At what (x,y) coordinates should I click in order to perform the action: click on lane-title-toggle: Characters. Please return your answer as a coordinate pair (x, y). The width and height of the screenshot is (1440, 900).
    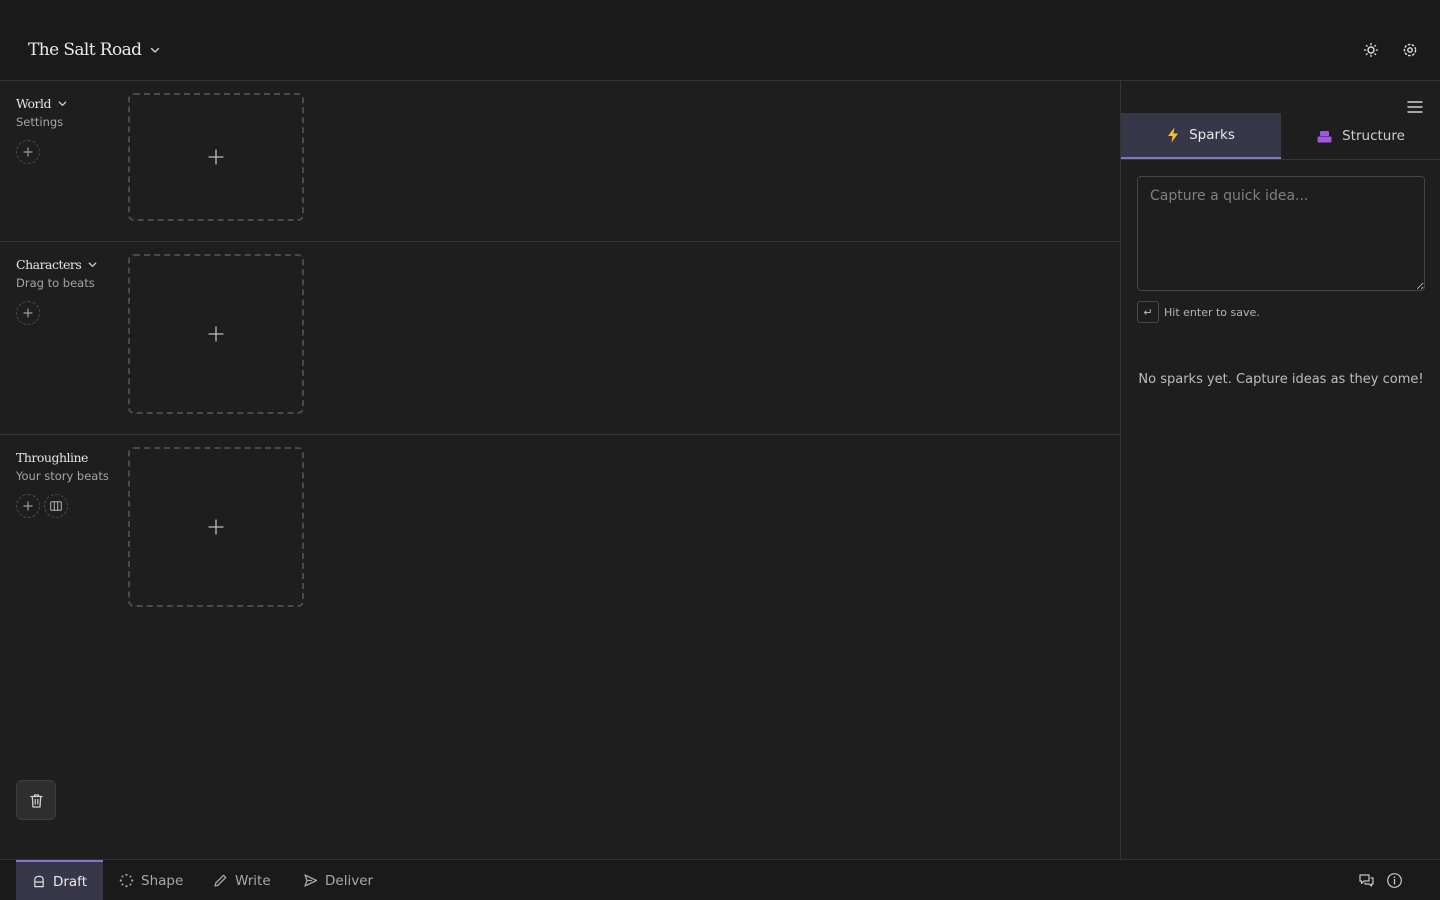
    Looking at the image, I should click on (57, 264).